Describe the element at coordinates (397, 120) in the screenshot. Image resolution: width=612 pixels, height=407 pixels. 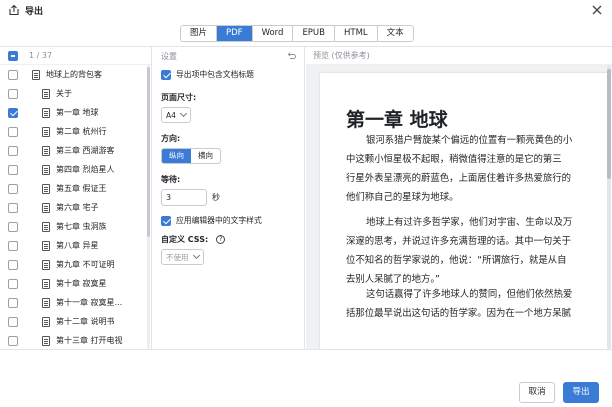
I see `preview-heading: 第一章 地球` at that location.